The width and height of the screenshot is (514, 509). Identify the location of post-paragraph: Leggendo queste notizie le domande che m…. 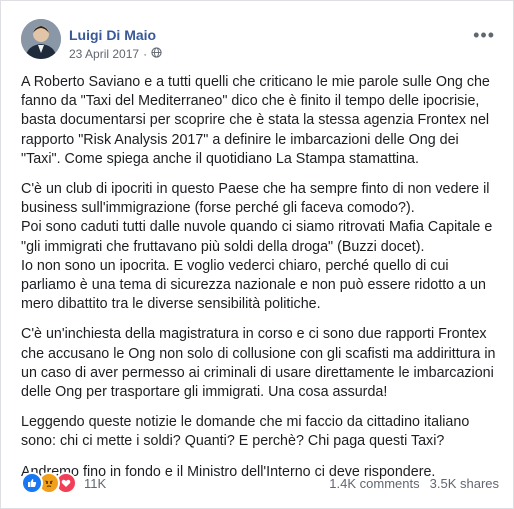
(245, 432).